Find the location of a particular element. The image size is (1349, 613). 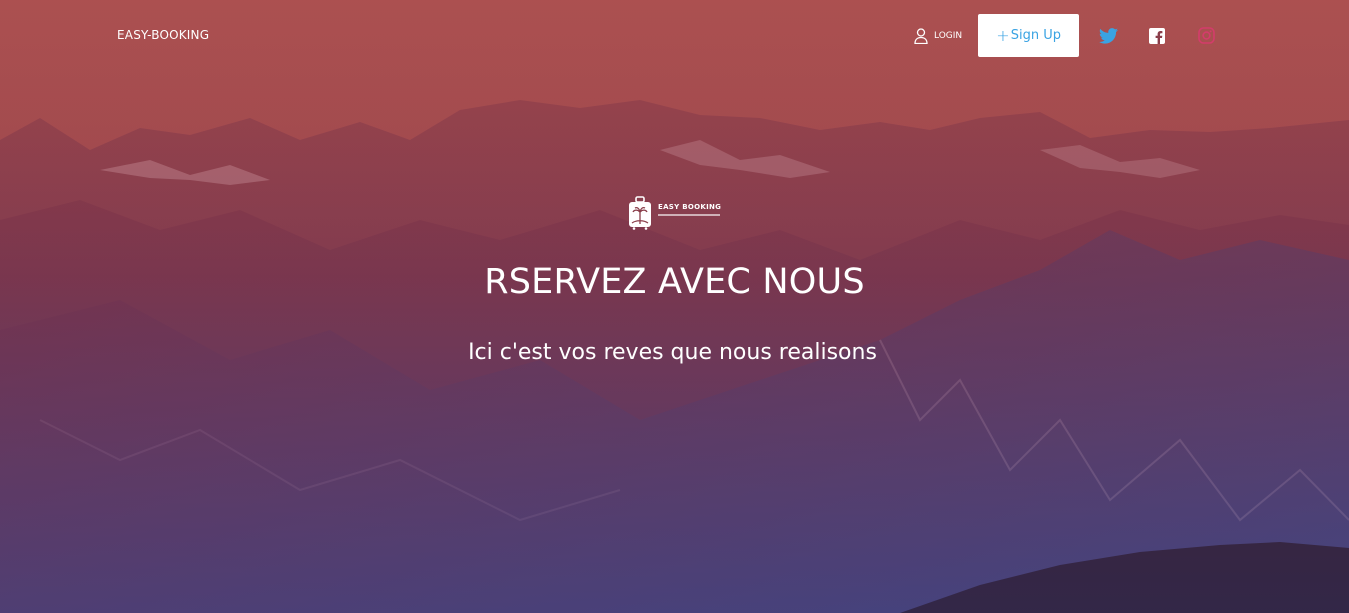

suitcase-palm-icon is located at coordinates (640, 213).